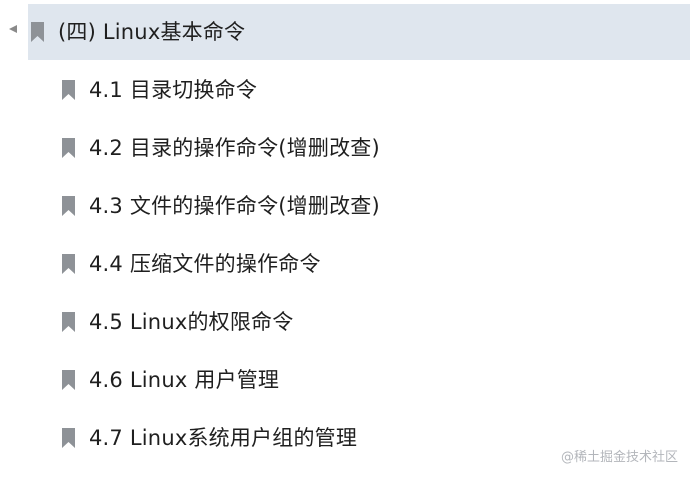  I want to click on outline-item-child: 4.4 压缩文件的操作命令, so click(191, 264).